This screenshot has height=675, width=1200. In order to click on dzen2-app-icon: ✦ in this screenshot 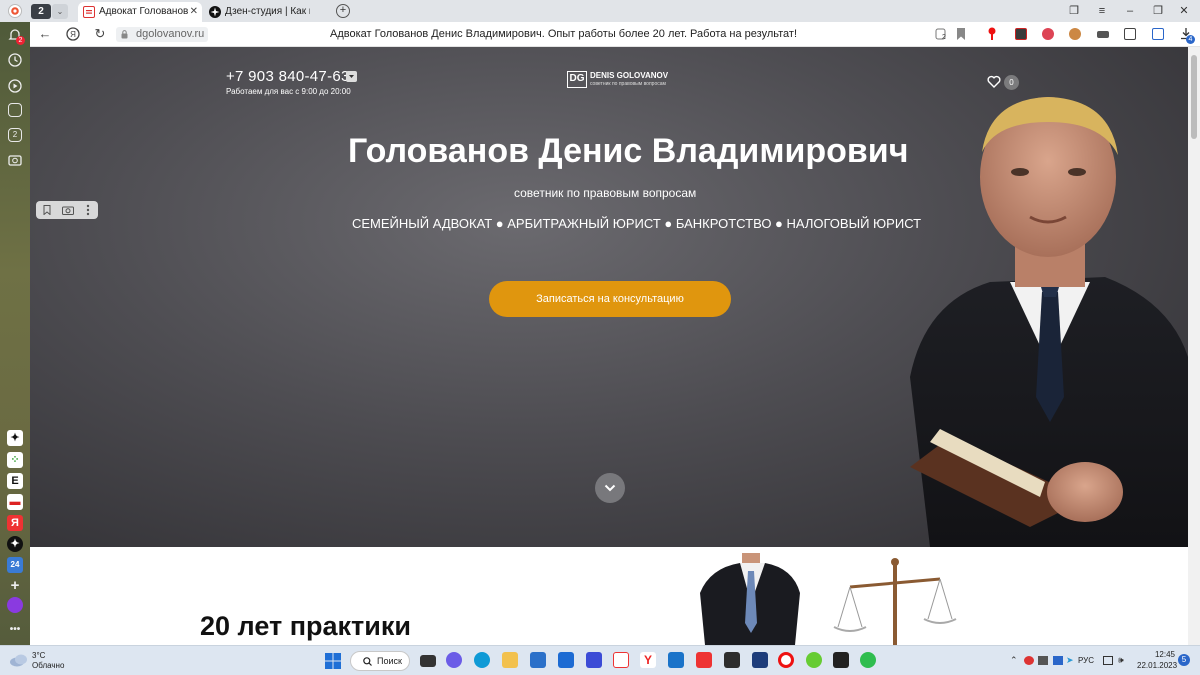, I will do `click(15, 544)`.